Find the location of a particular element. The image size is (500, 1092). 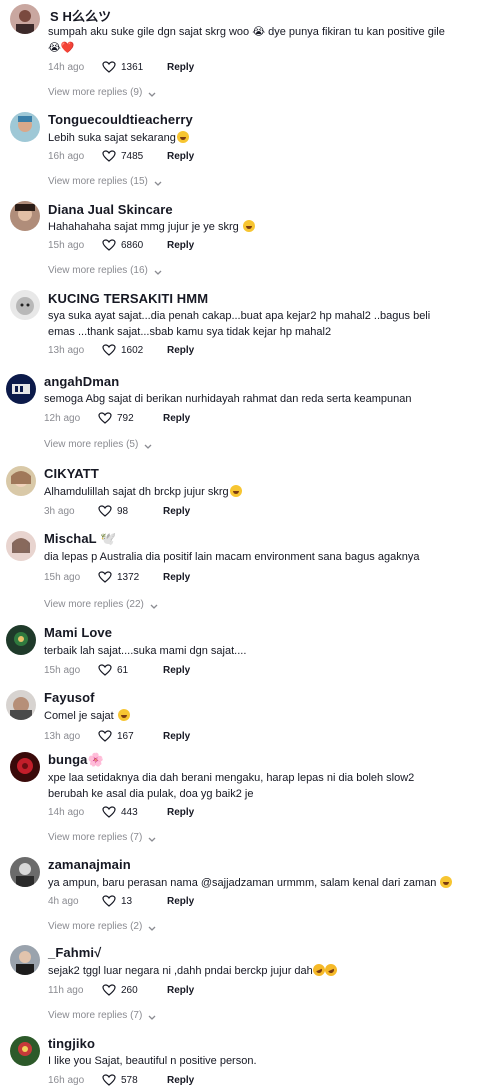

username: _Fahmi√ is located at coordinates (74, 952).